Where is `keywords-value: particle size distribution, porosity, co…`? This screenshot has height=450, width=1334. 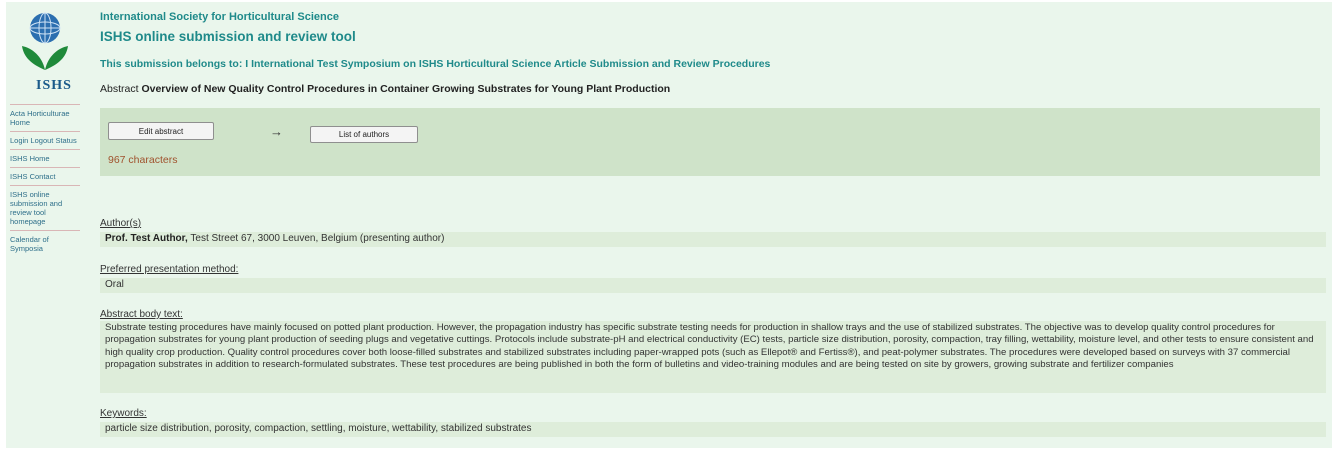 keywords-value: particle size distribution, porosity, co… is located at coordinates (713, 429).